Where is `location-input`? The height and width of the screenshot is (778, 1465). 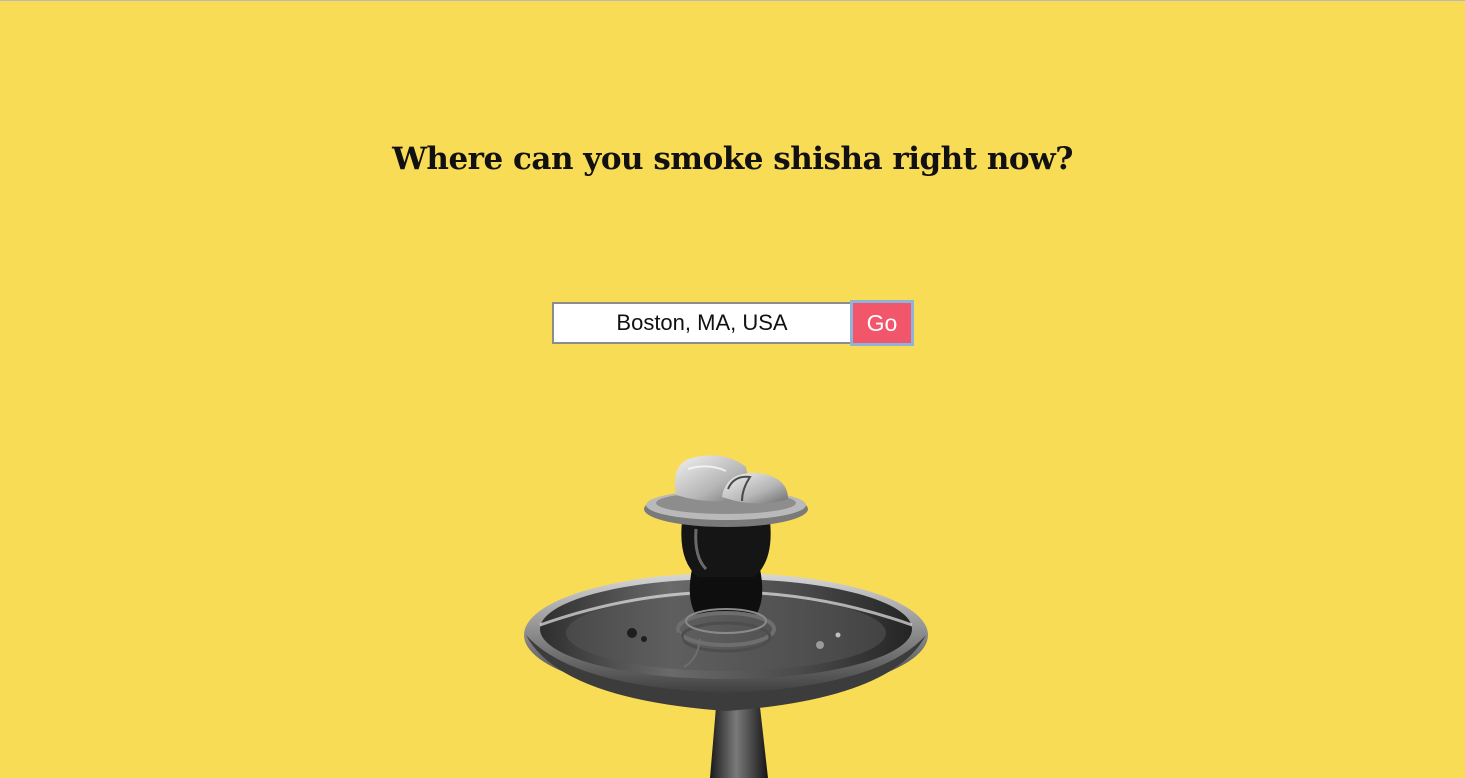
location-input is located at coordinates (701, 323).